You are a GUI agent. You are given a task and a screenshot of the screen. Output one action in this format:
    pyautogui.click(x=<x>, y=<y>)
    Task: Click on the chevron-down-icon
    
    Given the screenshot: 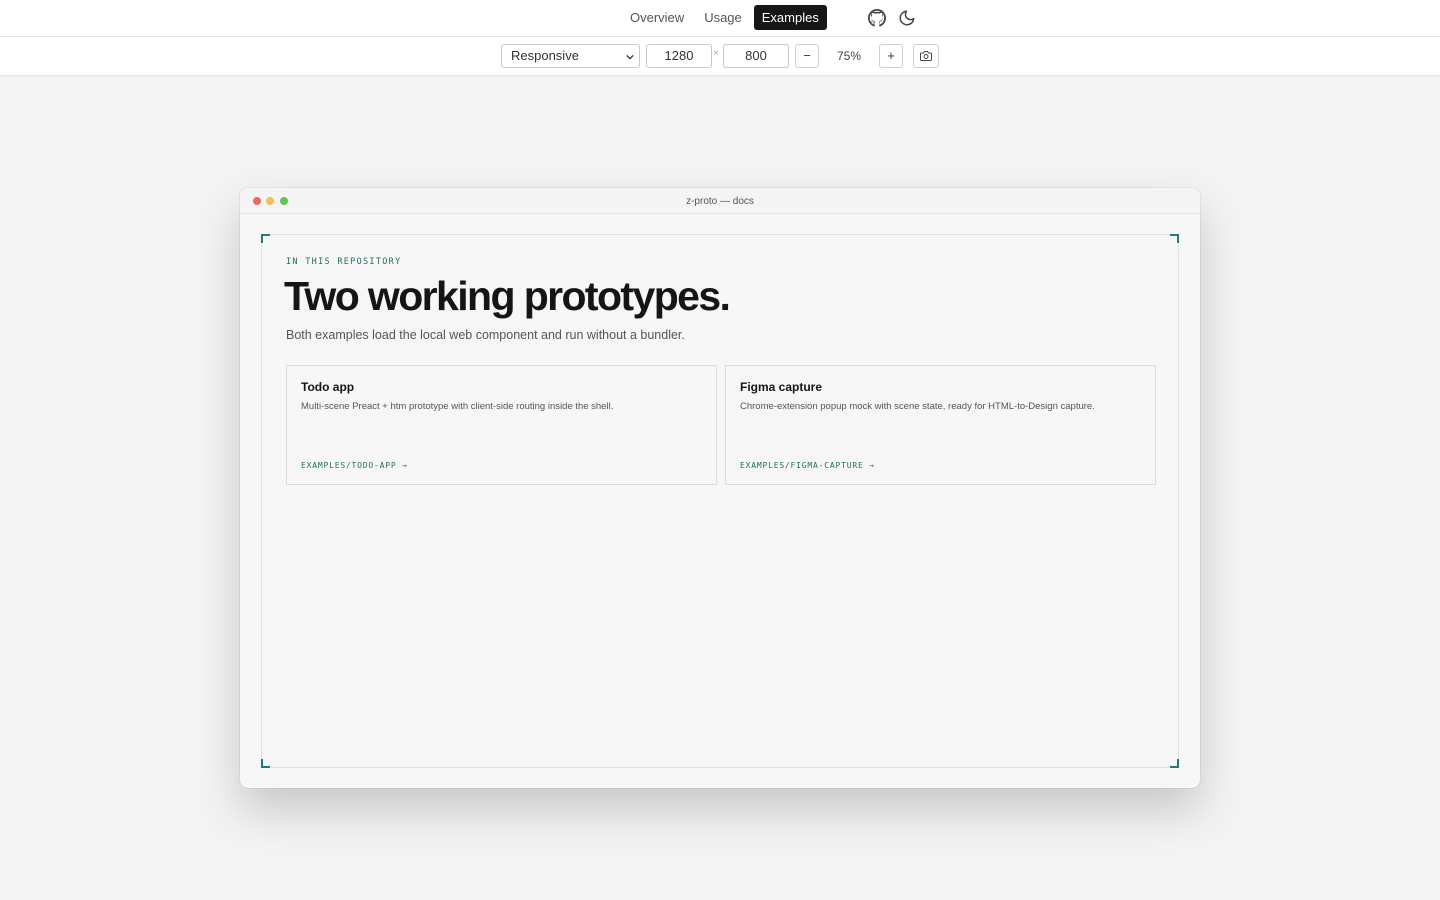 What is the action you would take?
    pyautogui.click(x=630, y=57)
    